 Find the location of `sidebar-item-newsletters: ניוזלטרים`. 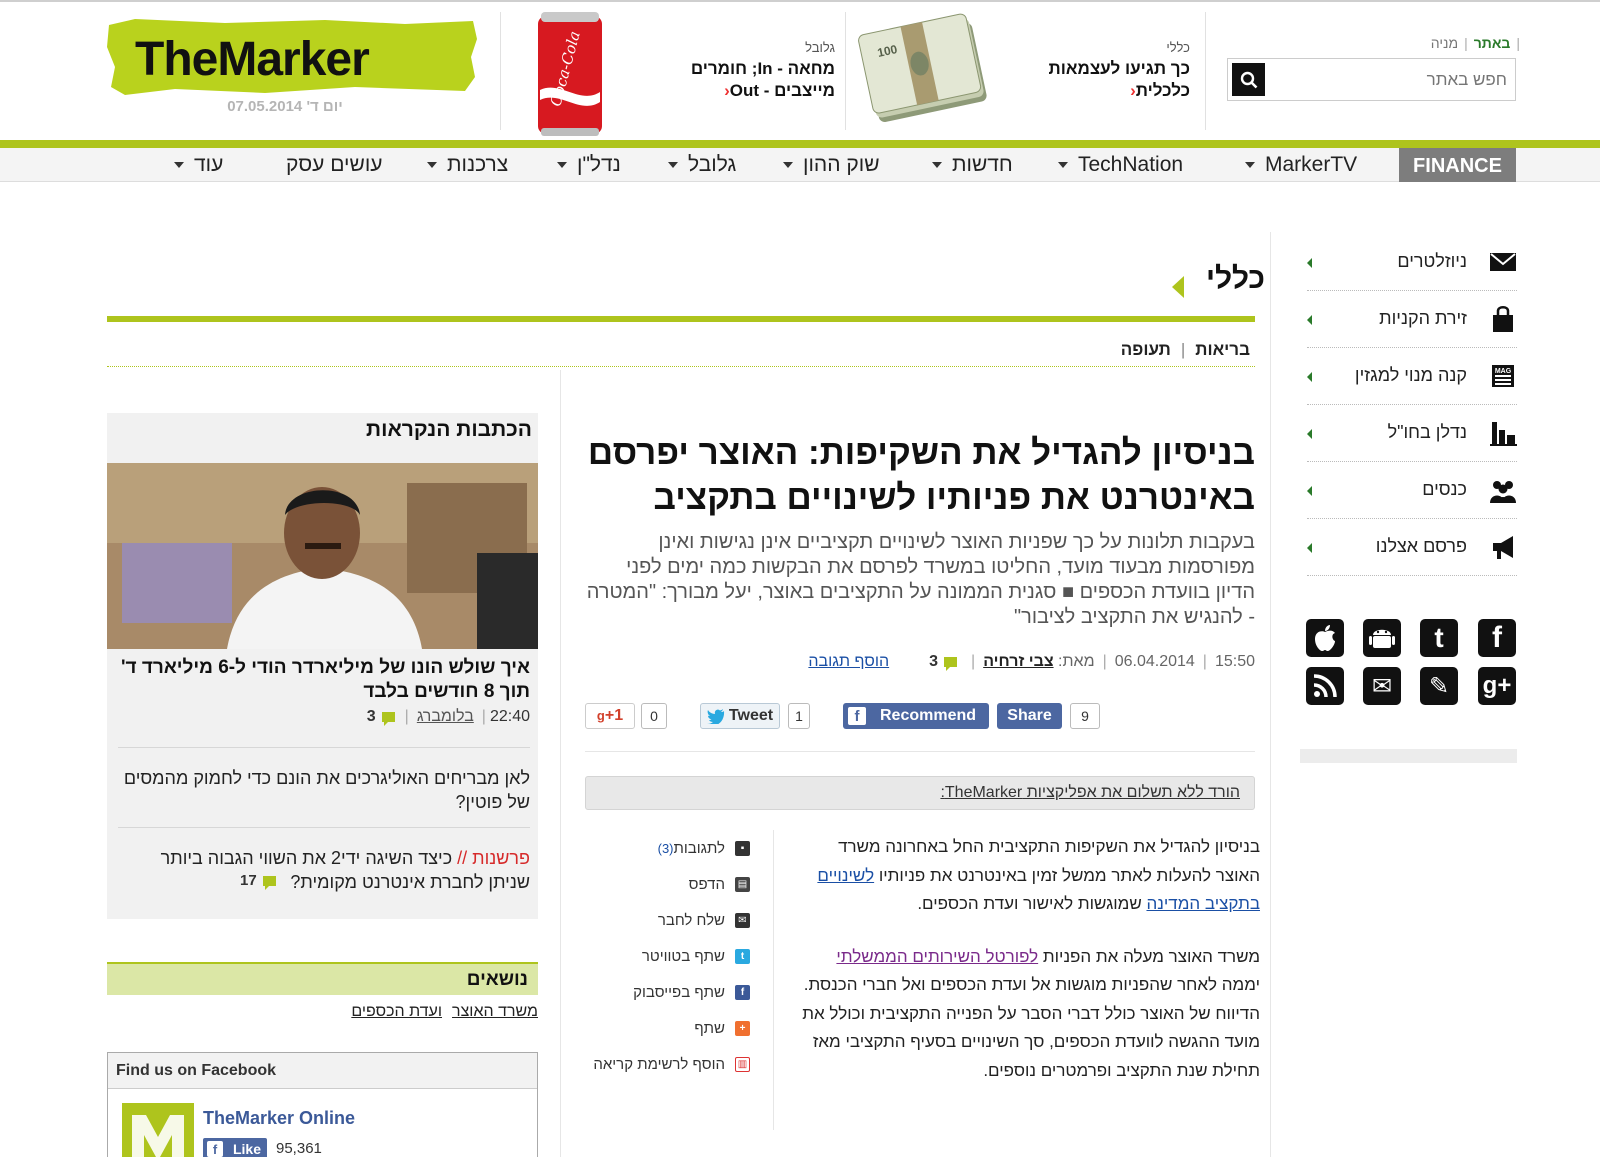

sidebar-item-newsletters: ניוזלטרים is located at coordinates (1412, 262).